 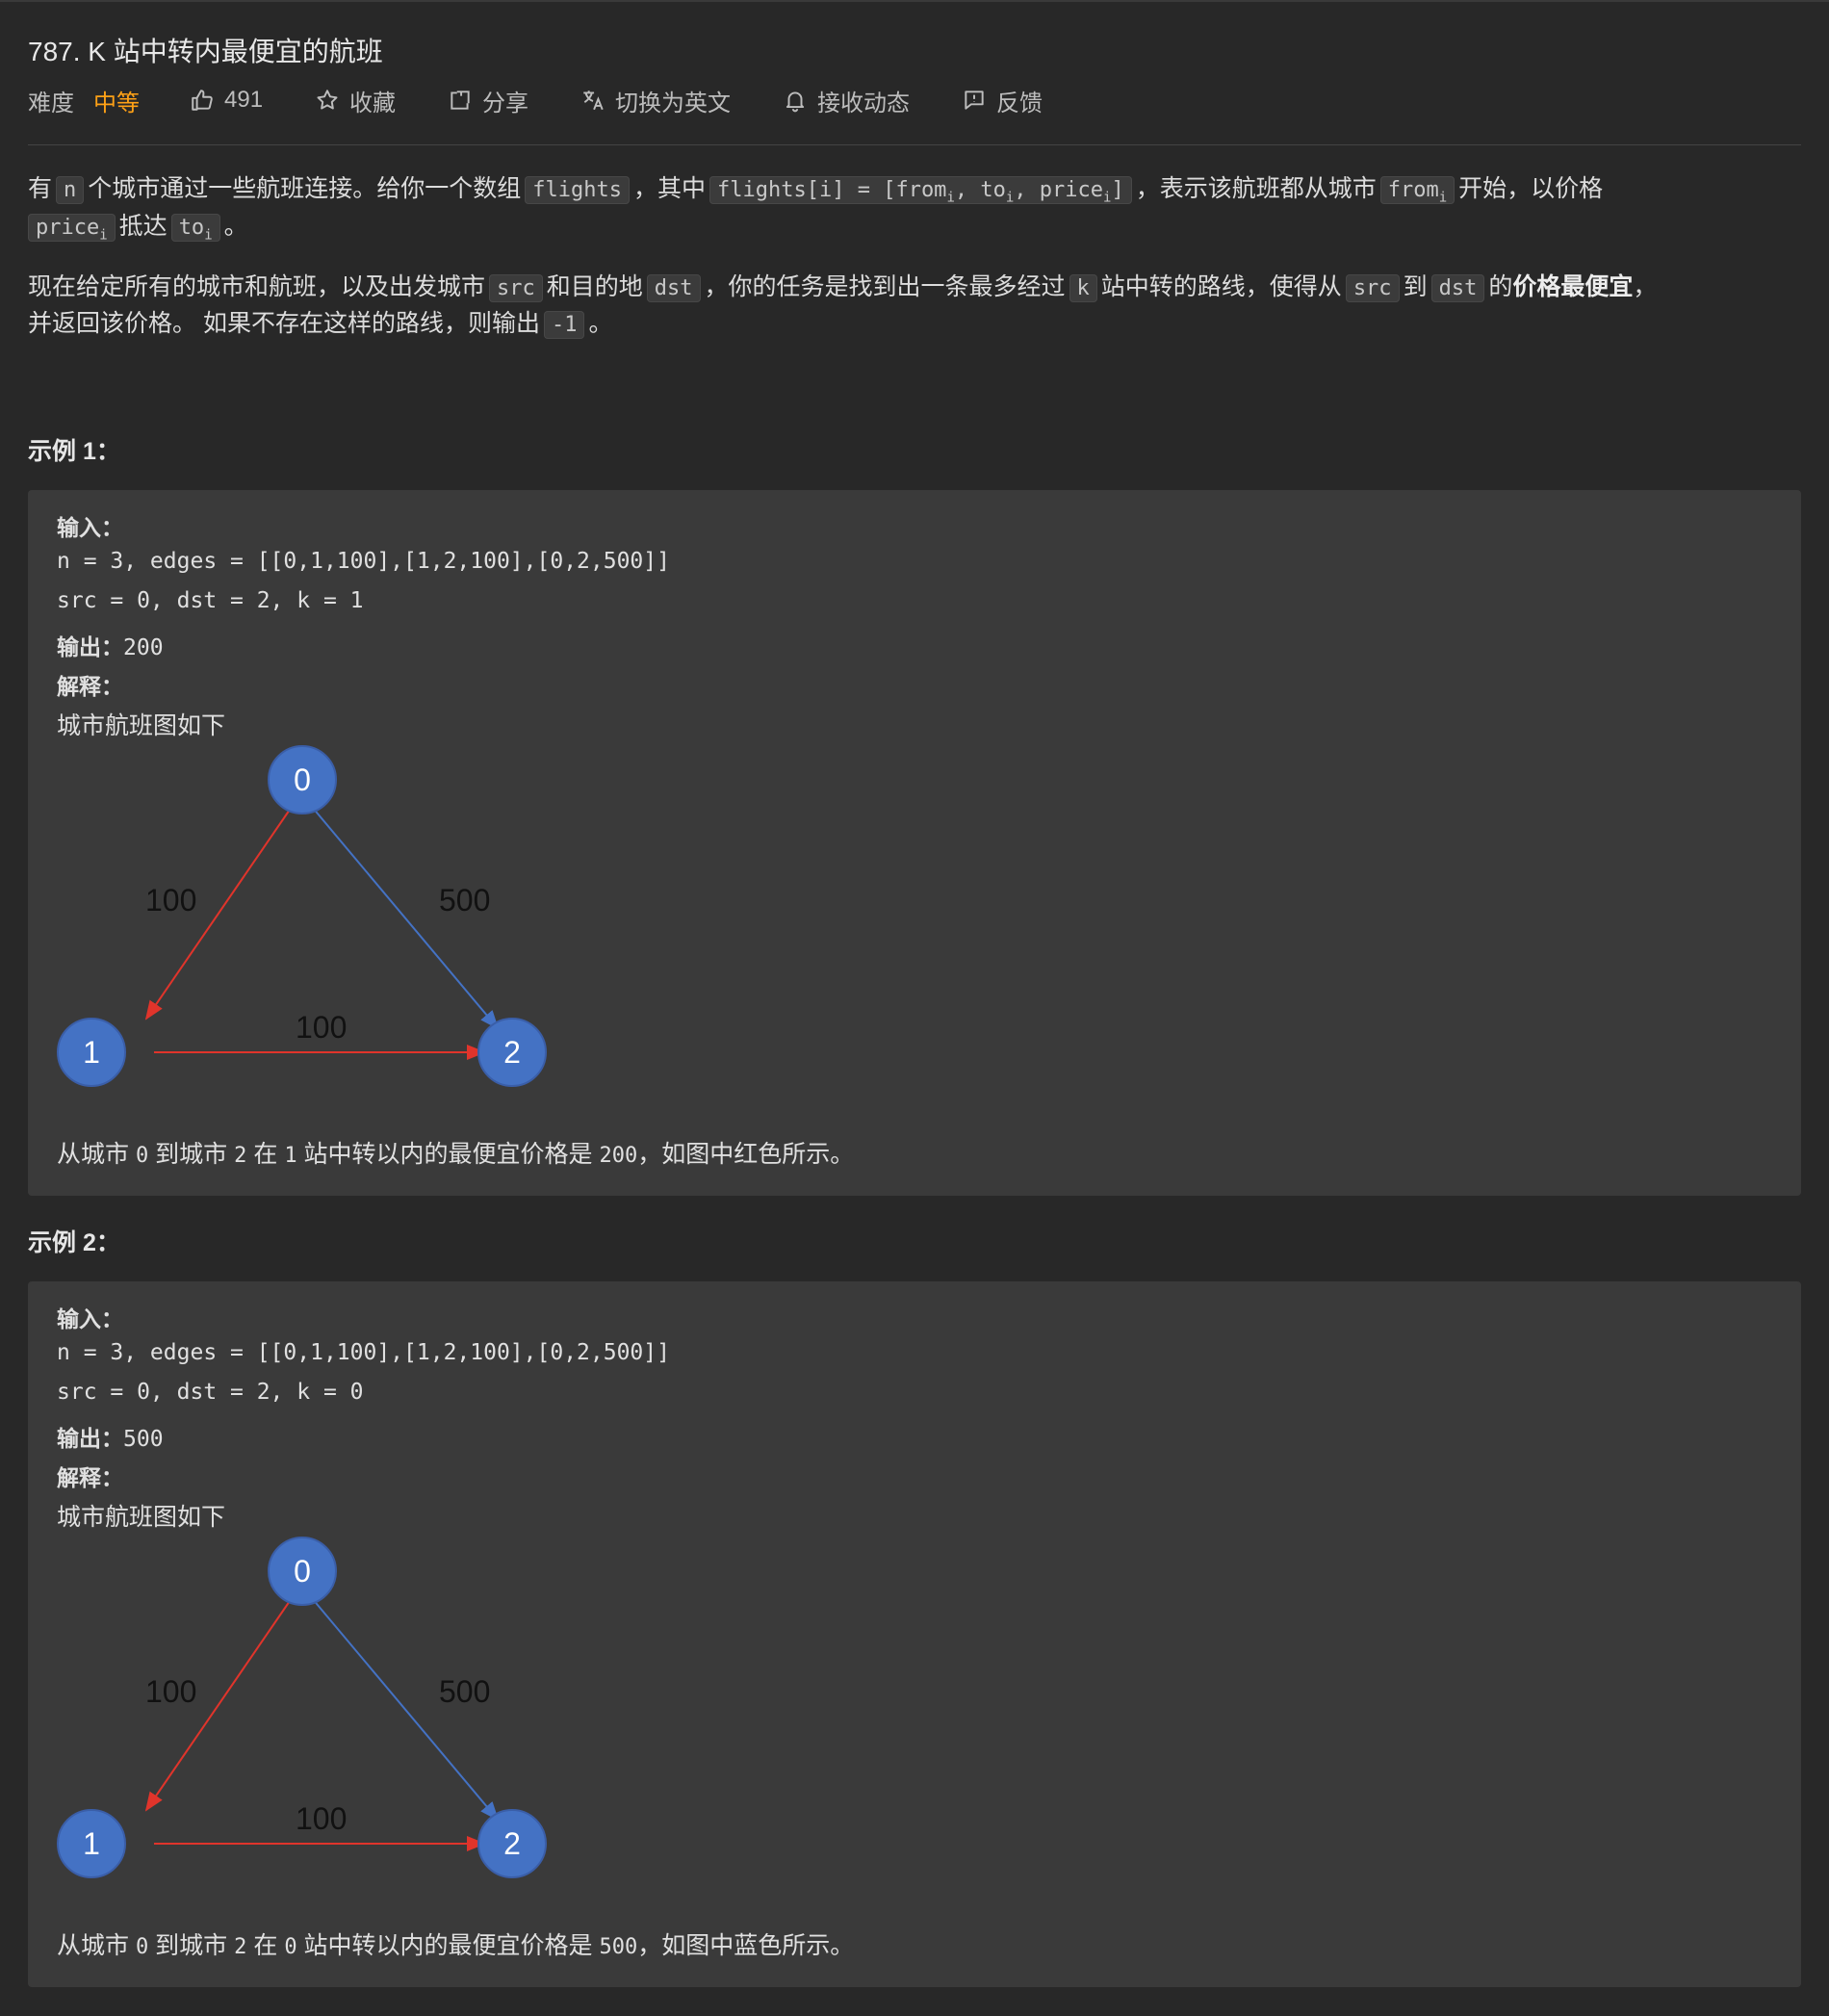 What do you see at coordinates (1256, 189) in the screenshot?
I see `text: ，表示该航班都从城市` at bounding box center [1256, 189].